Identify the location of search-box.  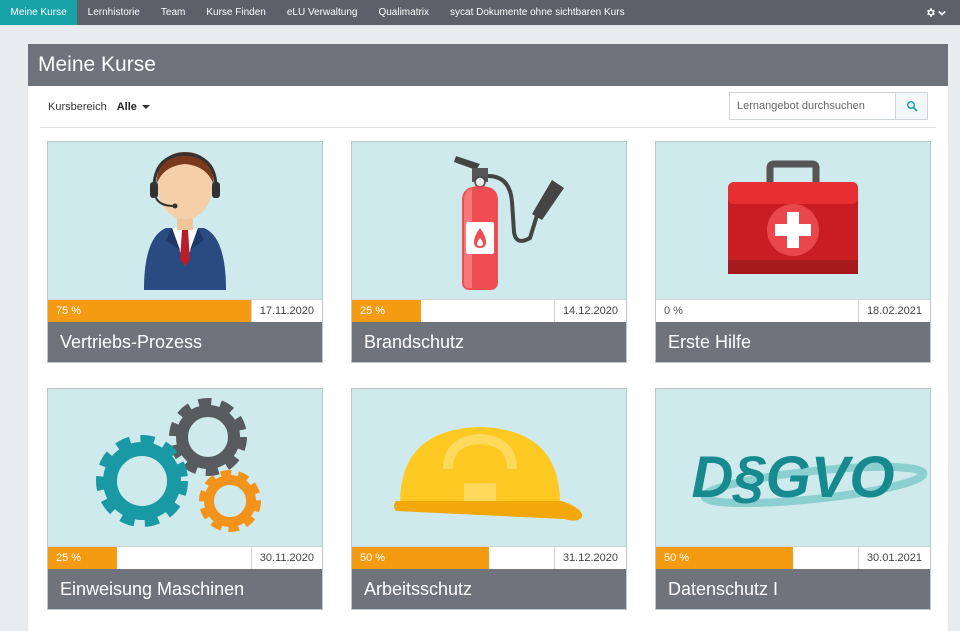
(828, 106).